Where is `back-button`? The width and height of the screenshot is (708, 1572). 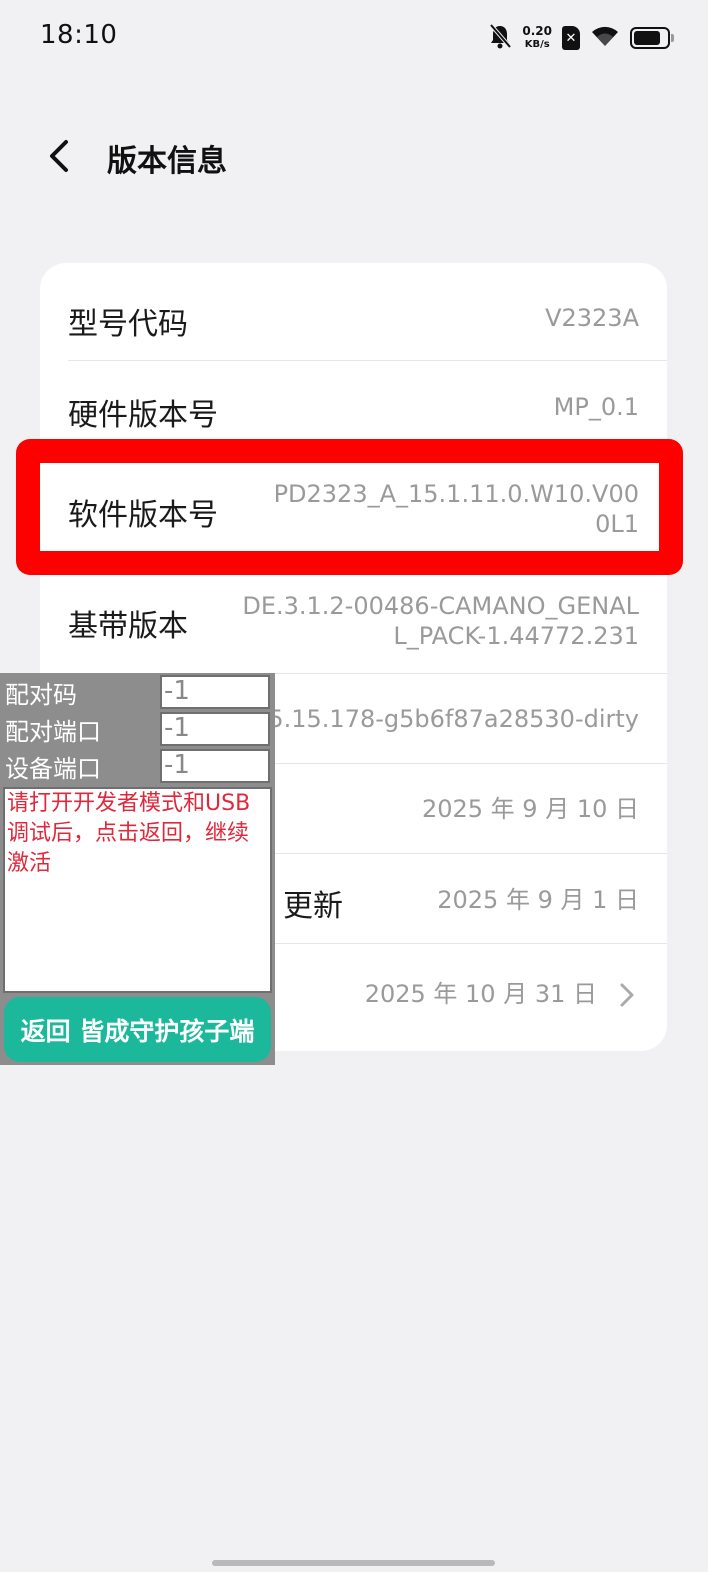
back-button is located at coordinates (62, 156).